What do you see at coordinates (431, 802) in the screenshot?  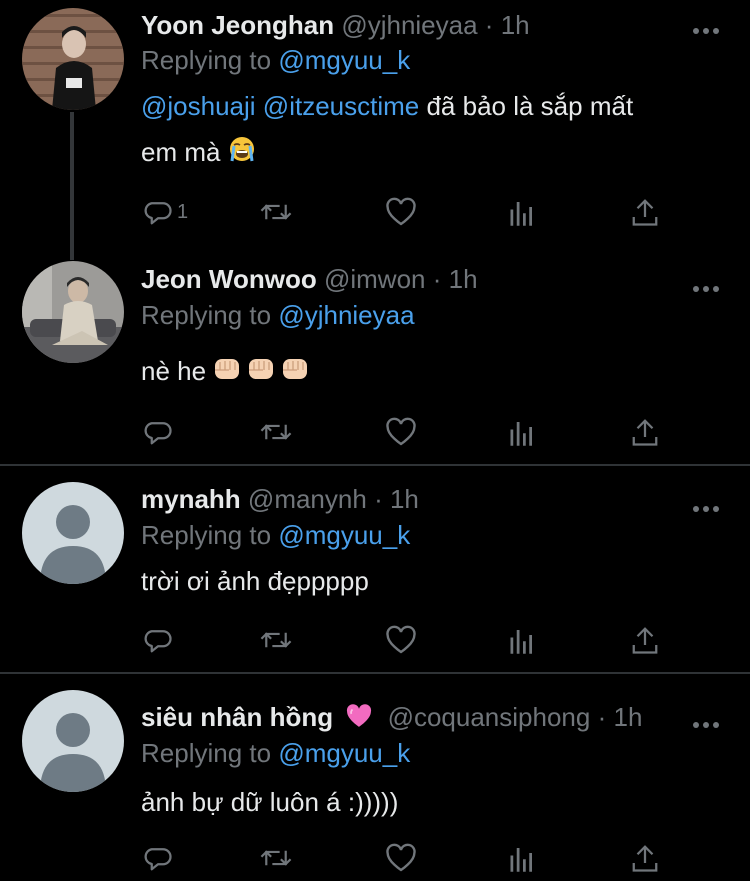 I see `tweet-text: ảnh bự dữ luôn á :)))))` at bounding box center [431, 802].